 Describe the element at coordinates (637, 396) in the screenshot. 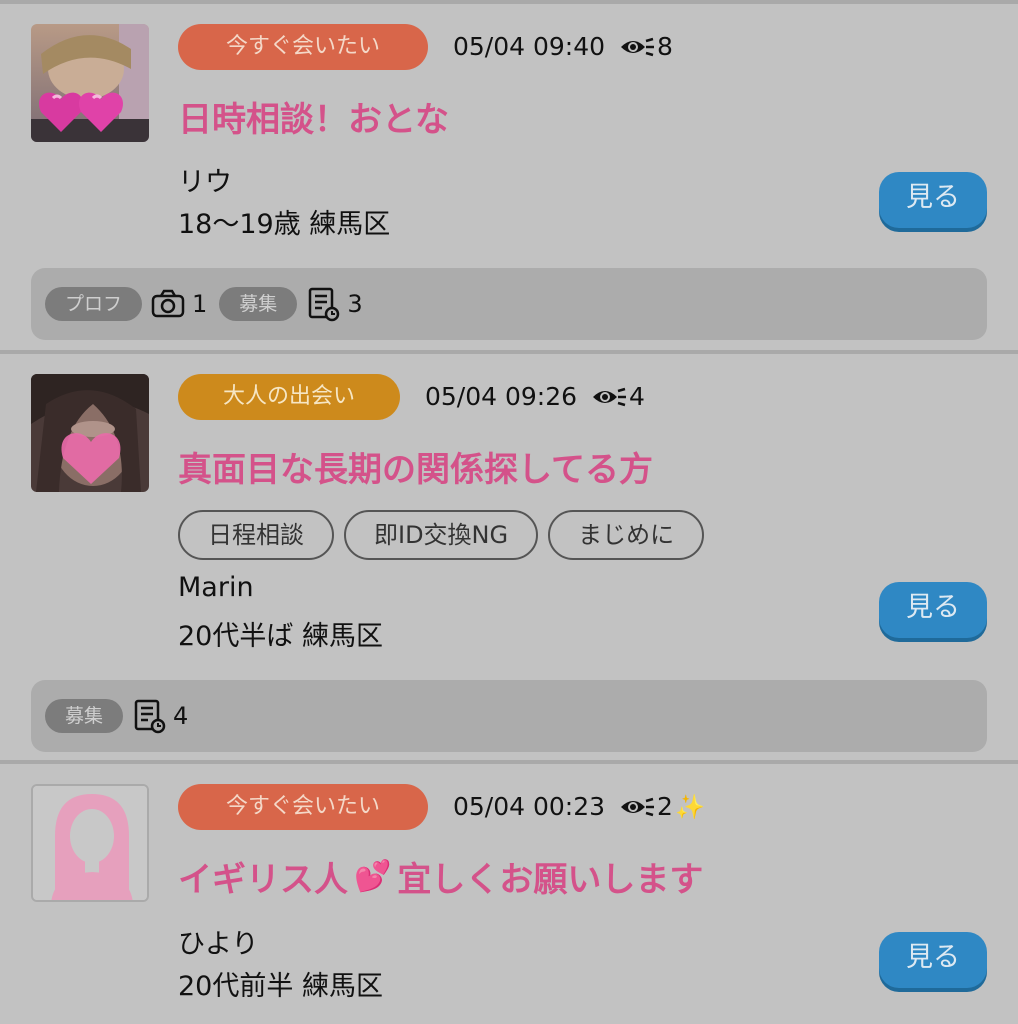

I see `view-count-value: 4` at that location.